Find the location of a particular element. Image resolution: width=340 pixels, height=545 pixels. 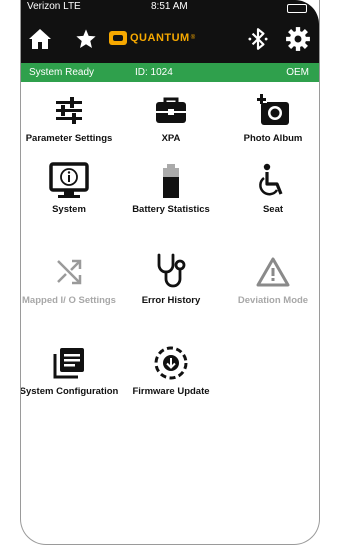

menu-label: Firmware Update is located at coordinates (171, 391).